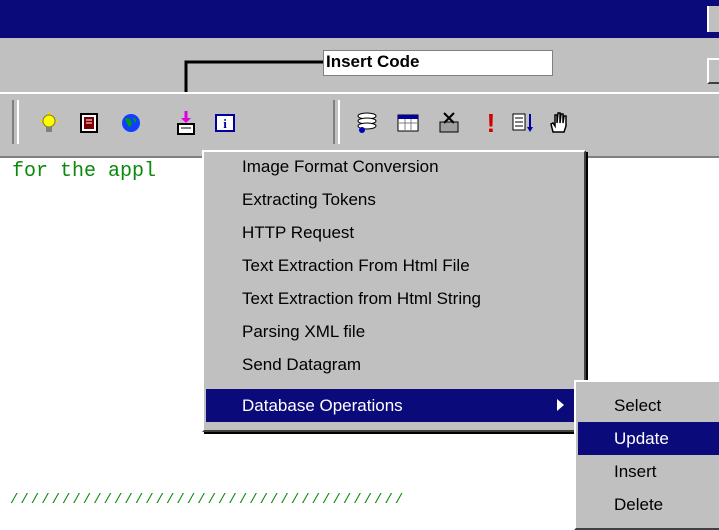 The image size is (719, 530). What do you see at coordinates (559, 123) in the screenshot?
I see `hand-icon` at bounding box center [559, 123].